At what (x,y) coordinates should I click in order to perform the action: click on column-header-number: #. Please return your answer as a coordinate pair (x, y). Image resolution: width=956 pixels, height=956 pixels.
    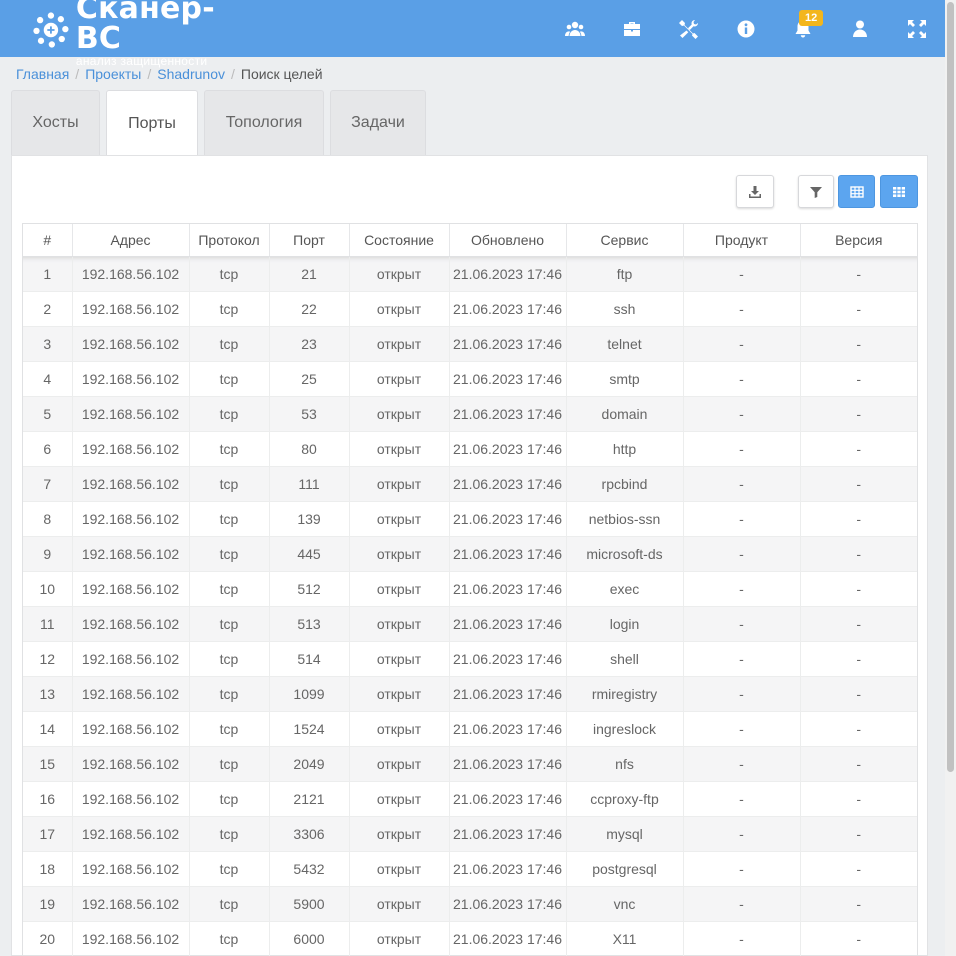
    Looking at the image, I should click on (48, 240).